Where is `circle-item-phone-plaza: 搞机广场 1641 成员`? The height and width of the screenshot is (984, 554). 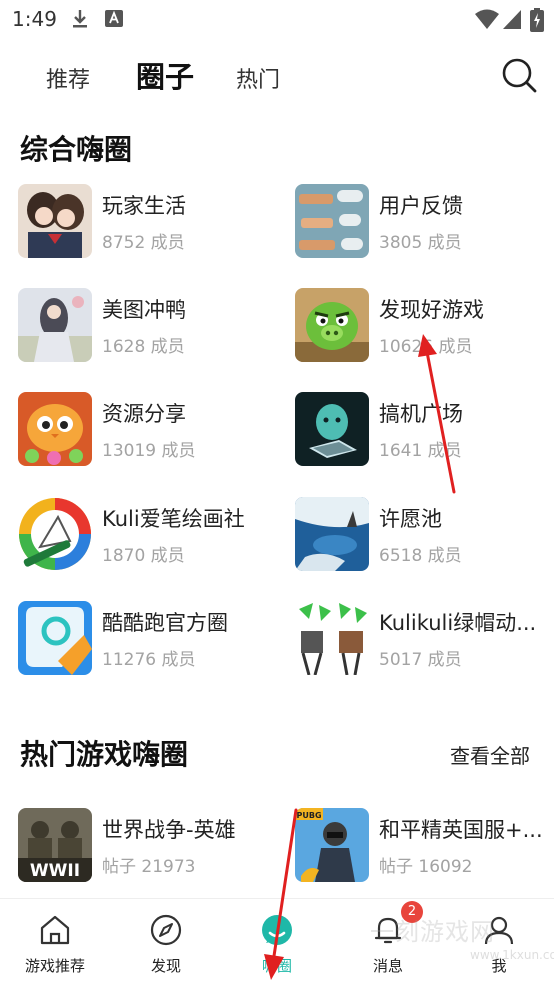 circle-item-phone-plaza: 搞机广场 1641 成员 is located at coordinates (424, 430).